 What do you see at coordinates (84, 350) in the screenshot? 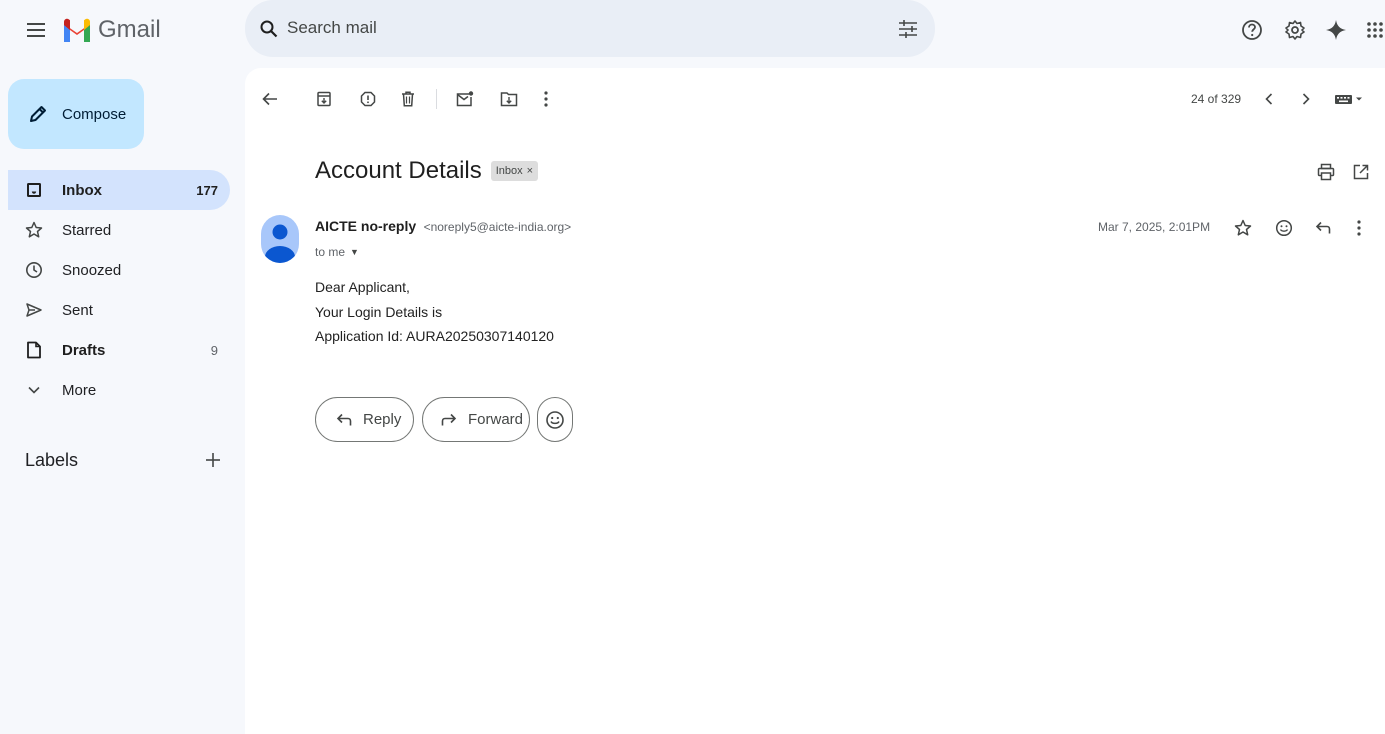
I see `sidebar-item-label: Drafts` at bounding box center [84, 350].